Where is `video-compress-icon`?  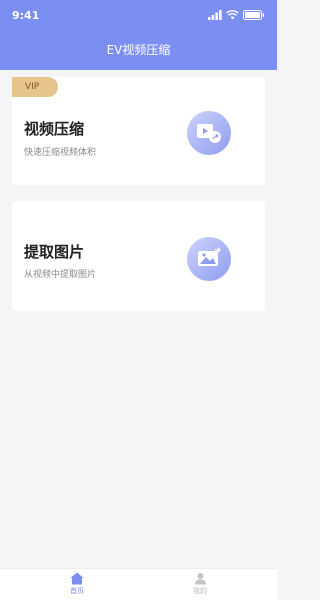 video-compress-icon is located at coordinates (209, 133).